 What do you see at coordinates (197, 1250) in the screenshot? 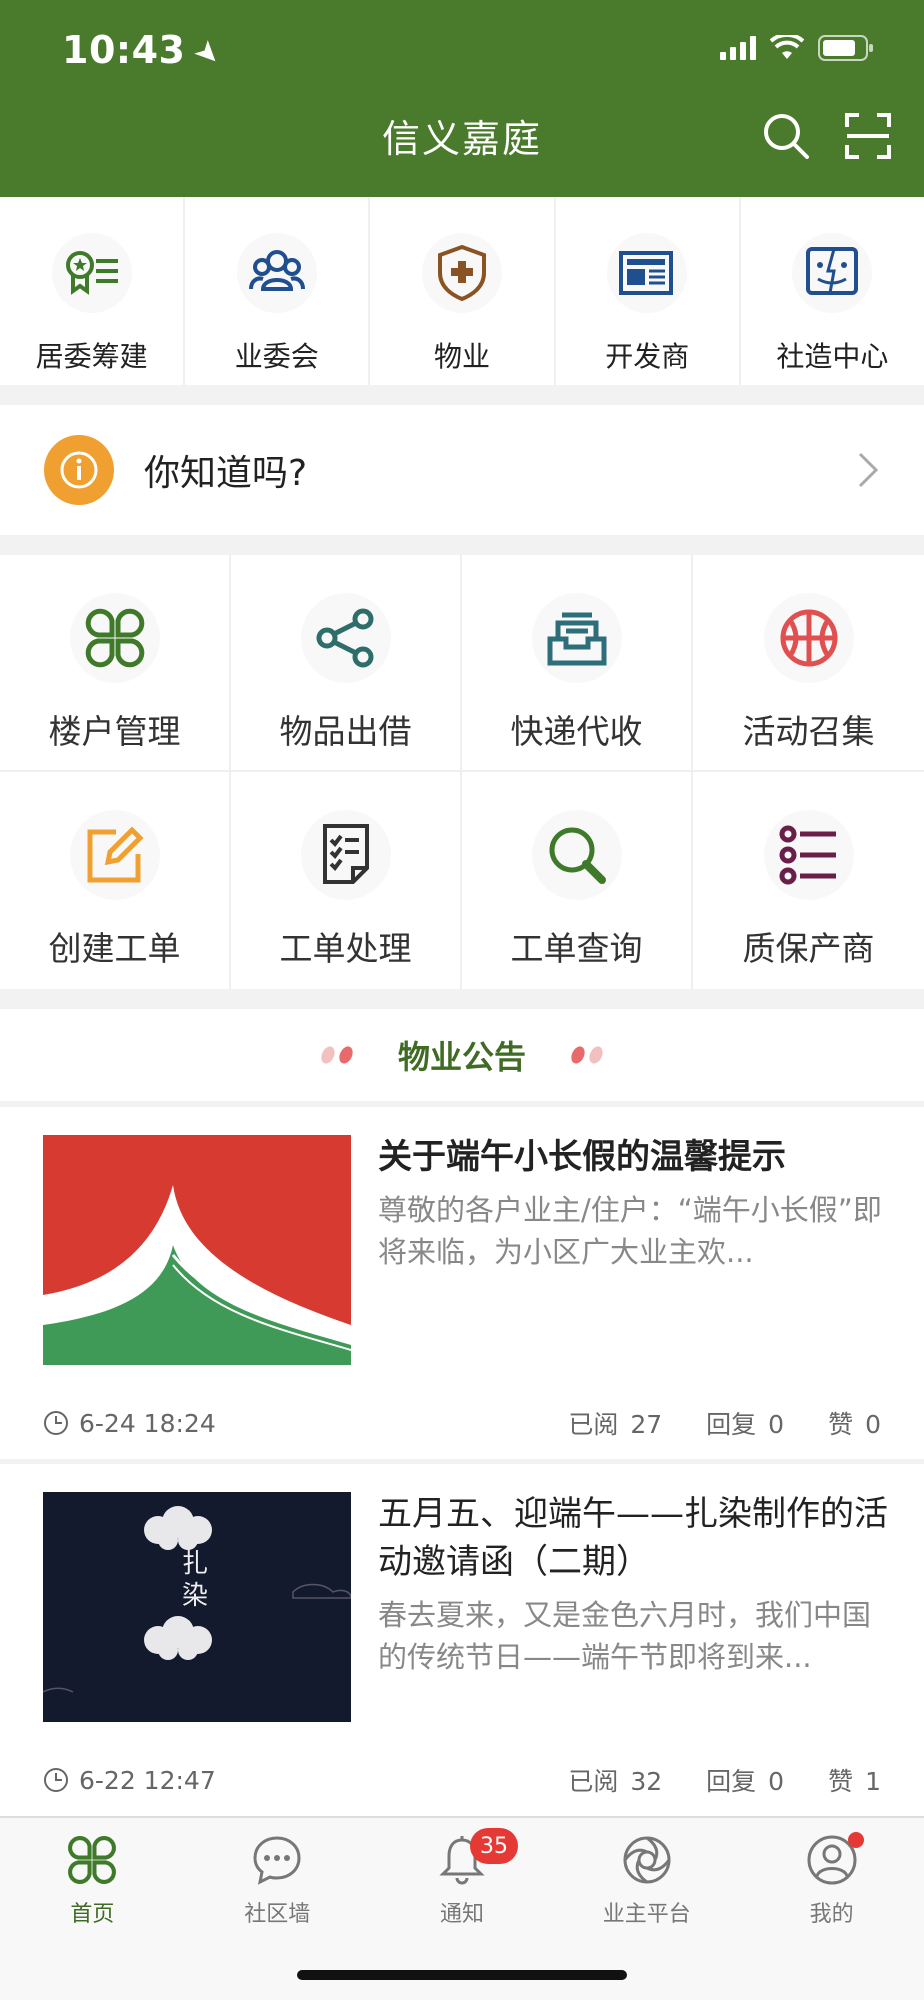
I see `article-thumbnail` at bounding box center [197, 1250].